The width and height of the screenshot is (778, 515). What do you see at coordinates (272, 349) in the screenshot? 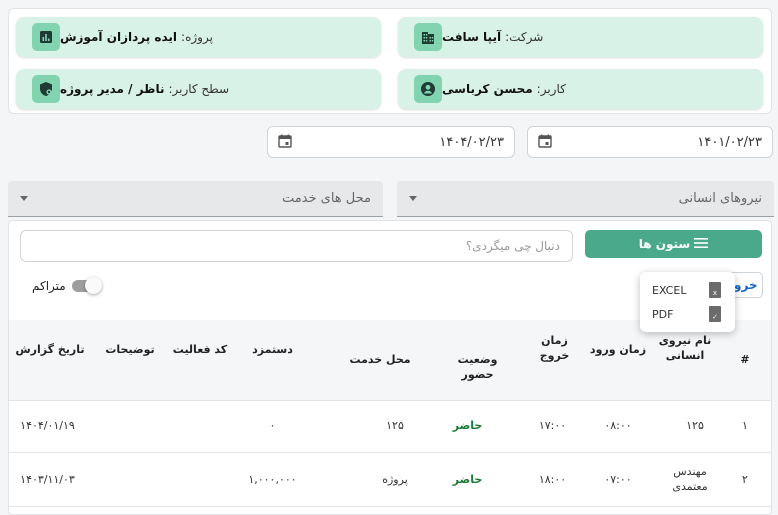
I see `header-wage: دستمزد` at bounding box center [272, 349].